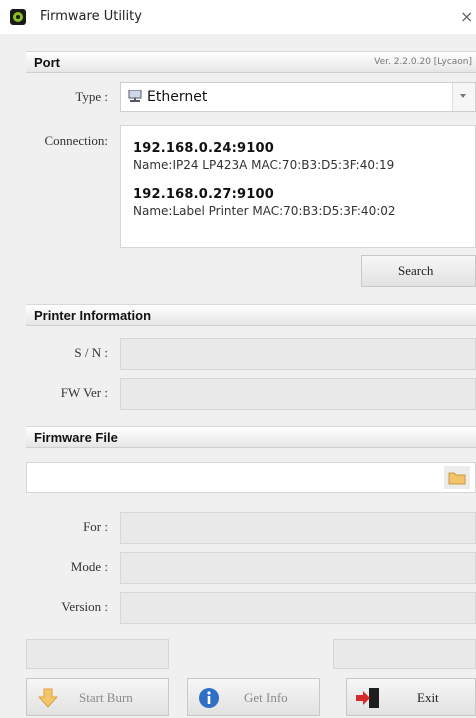  Describe the element at coordinates (93, 315) in the screenshot. I see `printer-info-section-title: Printer Information` at that location.